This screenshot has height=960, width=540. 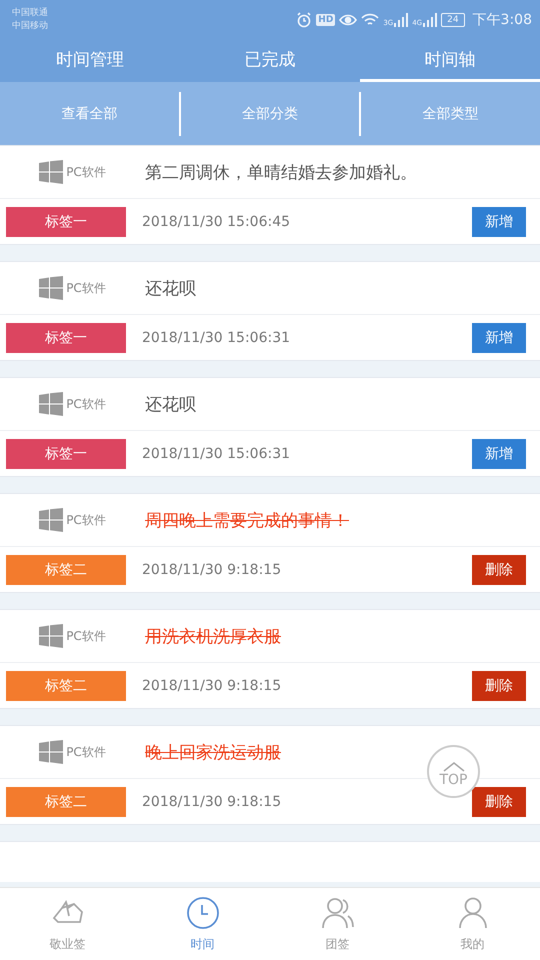 I want to click on entry-title: 用洗衣机洗厚衣服, so click(x=213, y=637).